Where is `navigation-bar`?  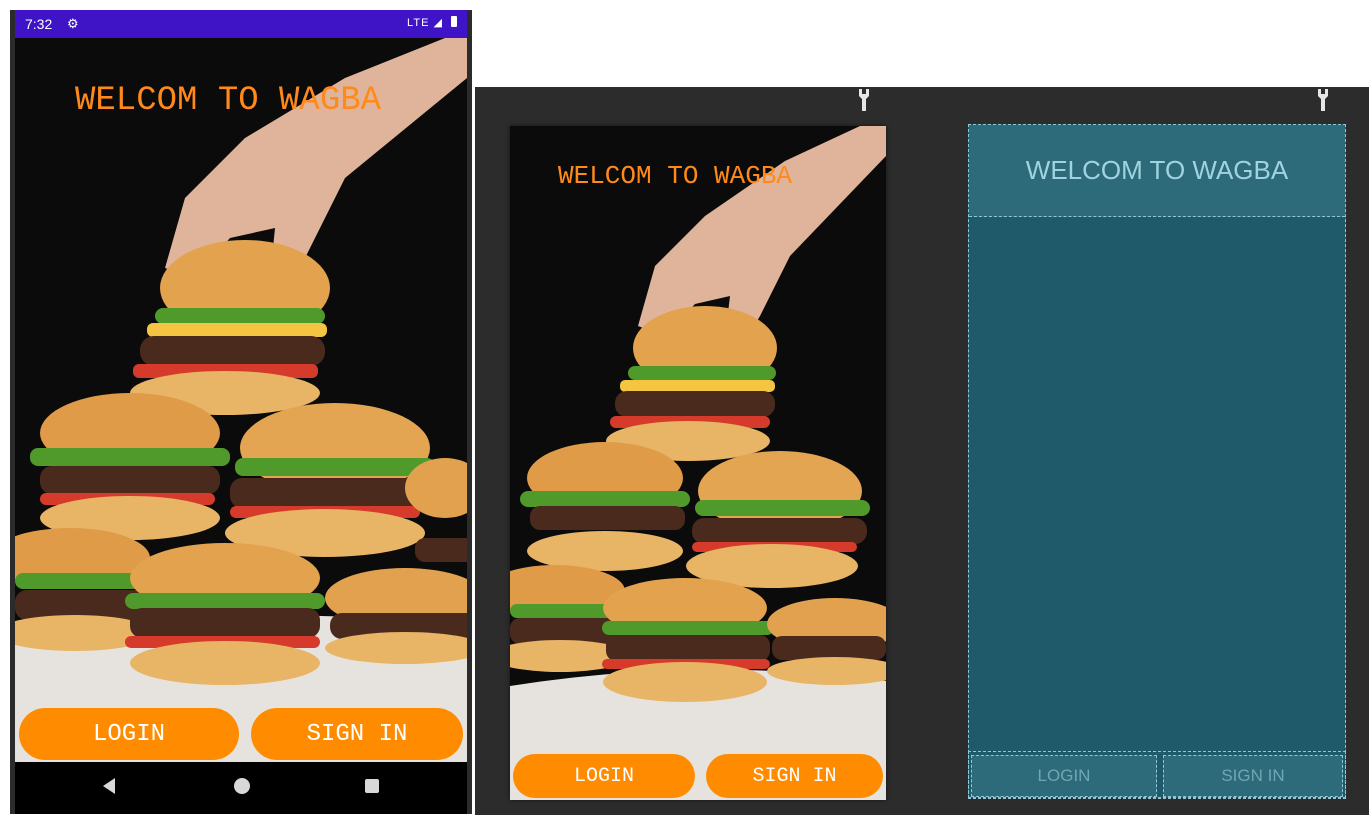 navigation-bar is located at coordinates (241, 788).